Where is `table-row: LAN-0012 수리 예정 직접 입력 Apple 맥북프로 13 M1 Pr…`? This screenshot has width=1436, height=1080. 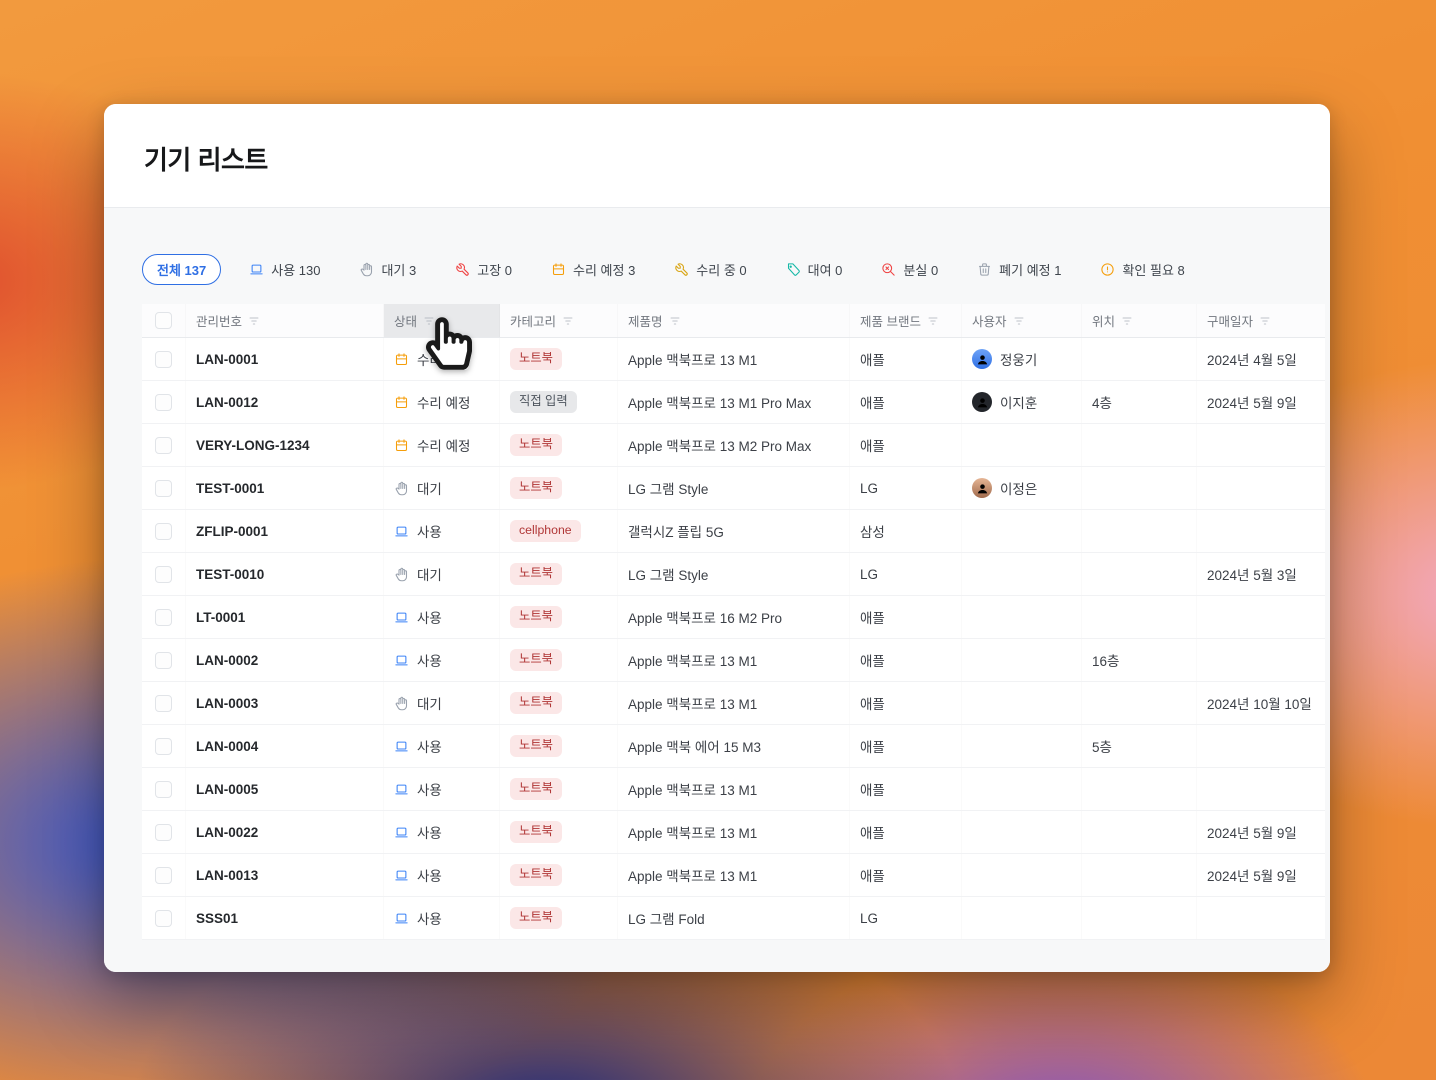 table-row: LAN-0012 수리 예정 직접 입력 Apple 맥북프로 13 M1 Pr… is located at coordinates (733, 402).